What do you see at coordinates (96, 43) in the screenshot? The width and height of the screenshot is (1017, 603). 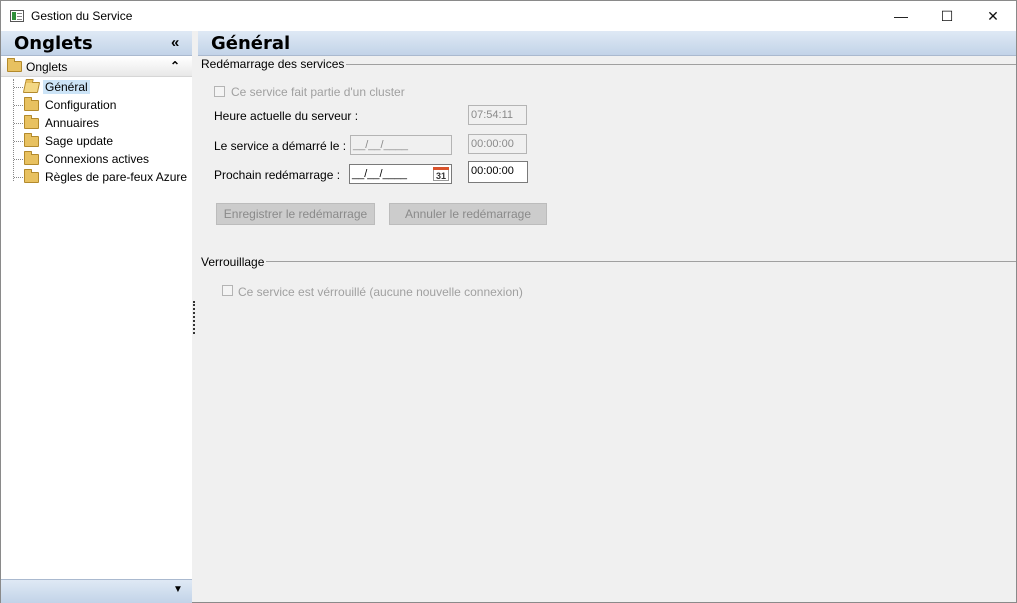 I see `navigation-pane-header: Onglets «` at bounding box center [96, 43].